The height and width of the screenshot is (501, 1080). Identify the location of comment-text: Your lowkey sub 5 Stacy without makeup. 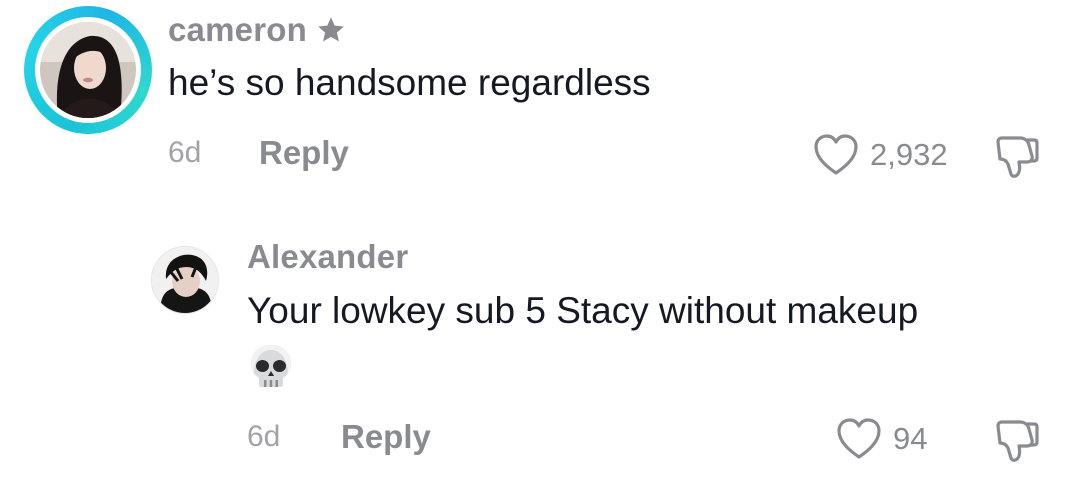
(583, 310).